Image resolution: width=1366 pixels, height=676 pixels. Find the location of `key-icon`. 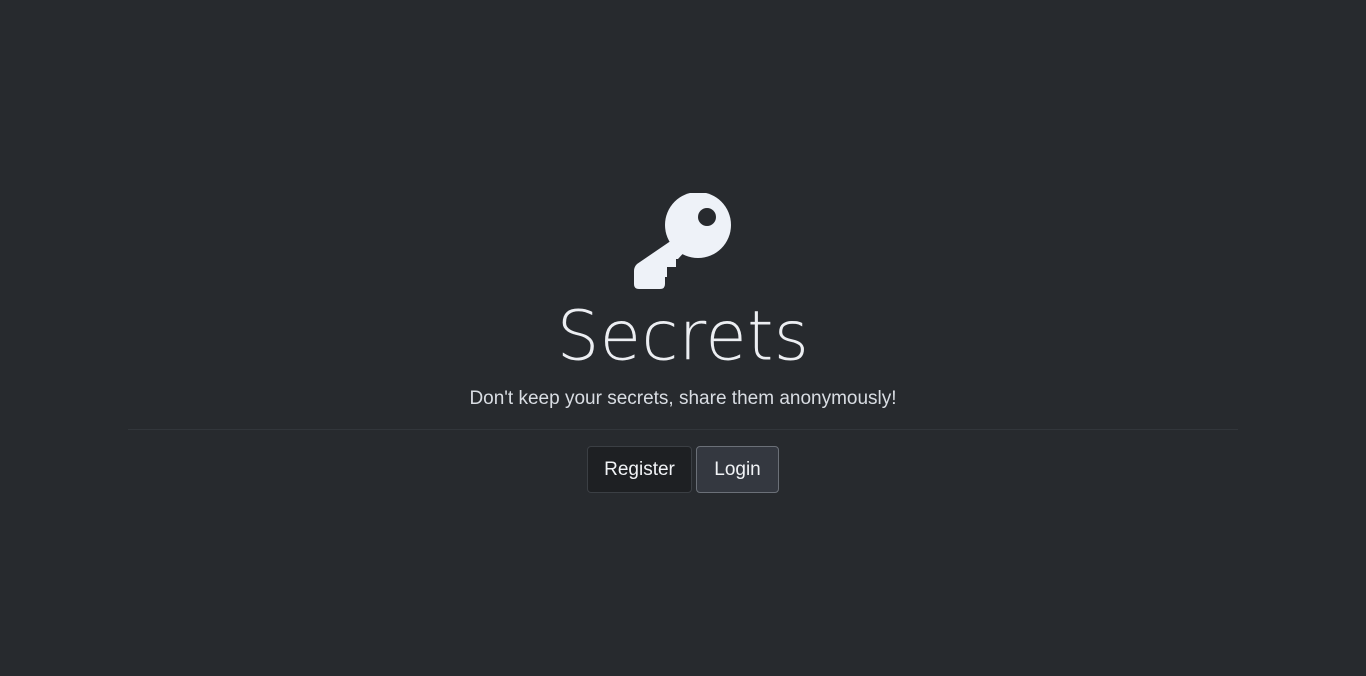

key-icon is located at coordinates (683, 241).